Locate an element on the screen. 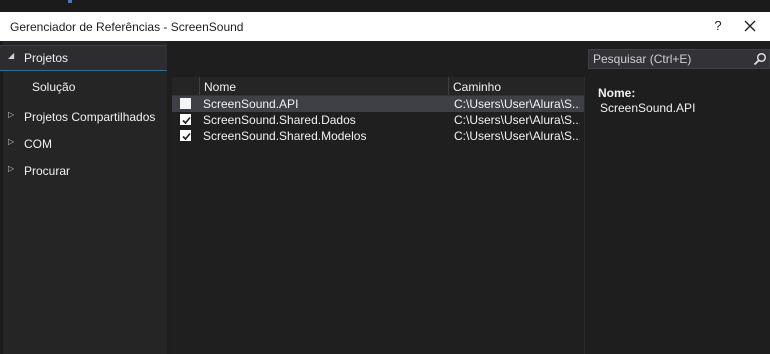 This screenshot has height=354, width=770. column-header-nome: Nome is located at coordinates (220, 87).